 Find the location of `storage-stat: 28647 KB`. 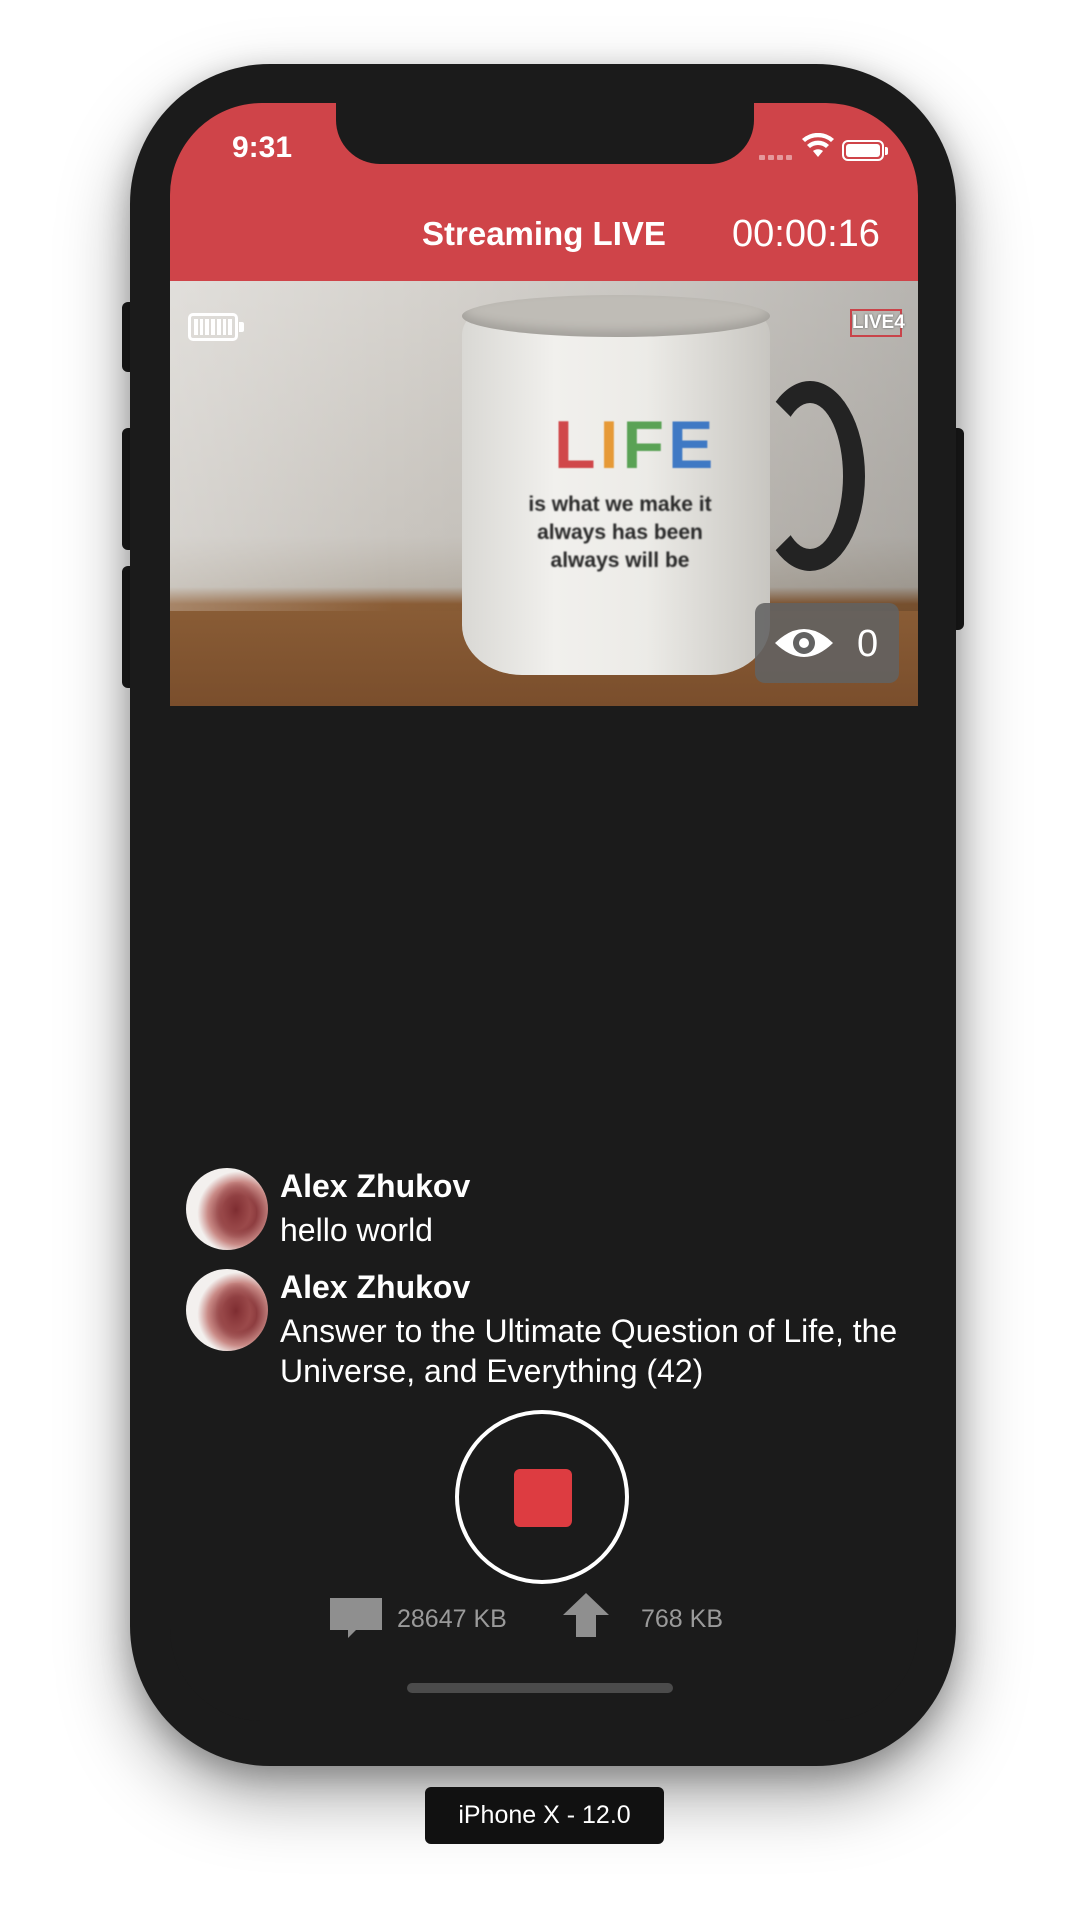

storage-stat: 28647 KB is located at coordinates (452, 1619).